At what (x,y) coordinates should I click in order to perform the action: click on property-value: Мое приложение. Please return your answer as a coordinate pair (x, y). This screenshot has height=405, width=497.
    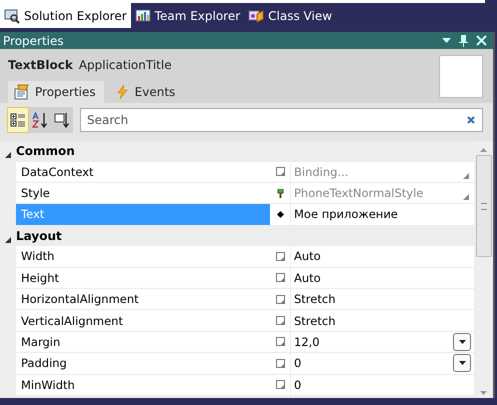
    Looking at the image, I should click on (346, 214).